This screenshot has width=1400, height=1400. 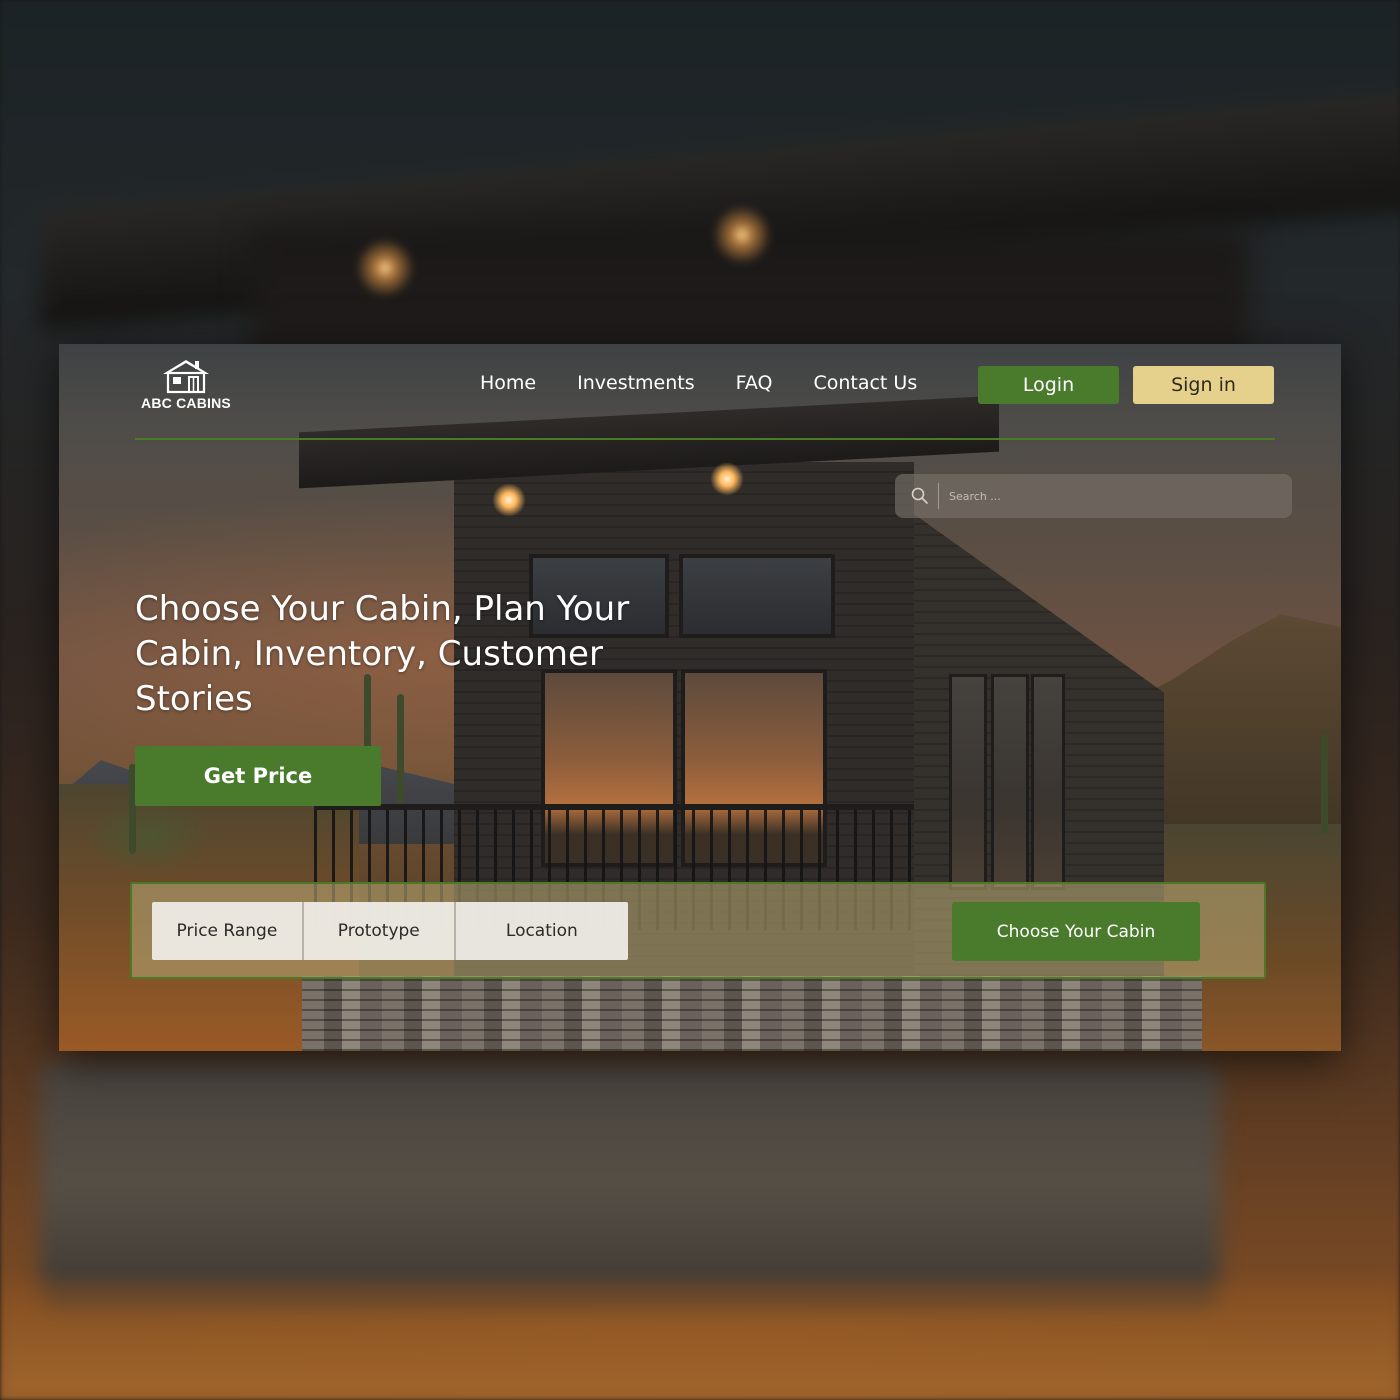 What do you see at coordinates (258, 776) in the screenshot?
I see `get-price-button: Get Price` at bounding box center [258, 776].